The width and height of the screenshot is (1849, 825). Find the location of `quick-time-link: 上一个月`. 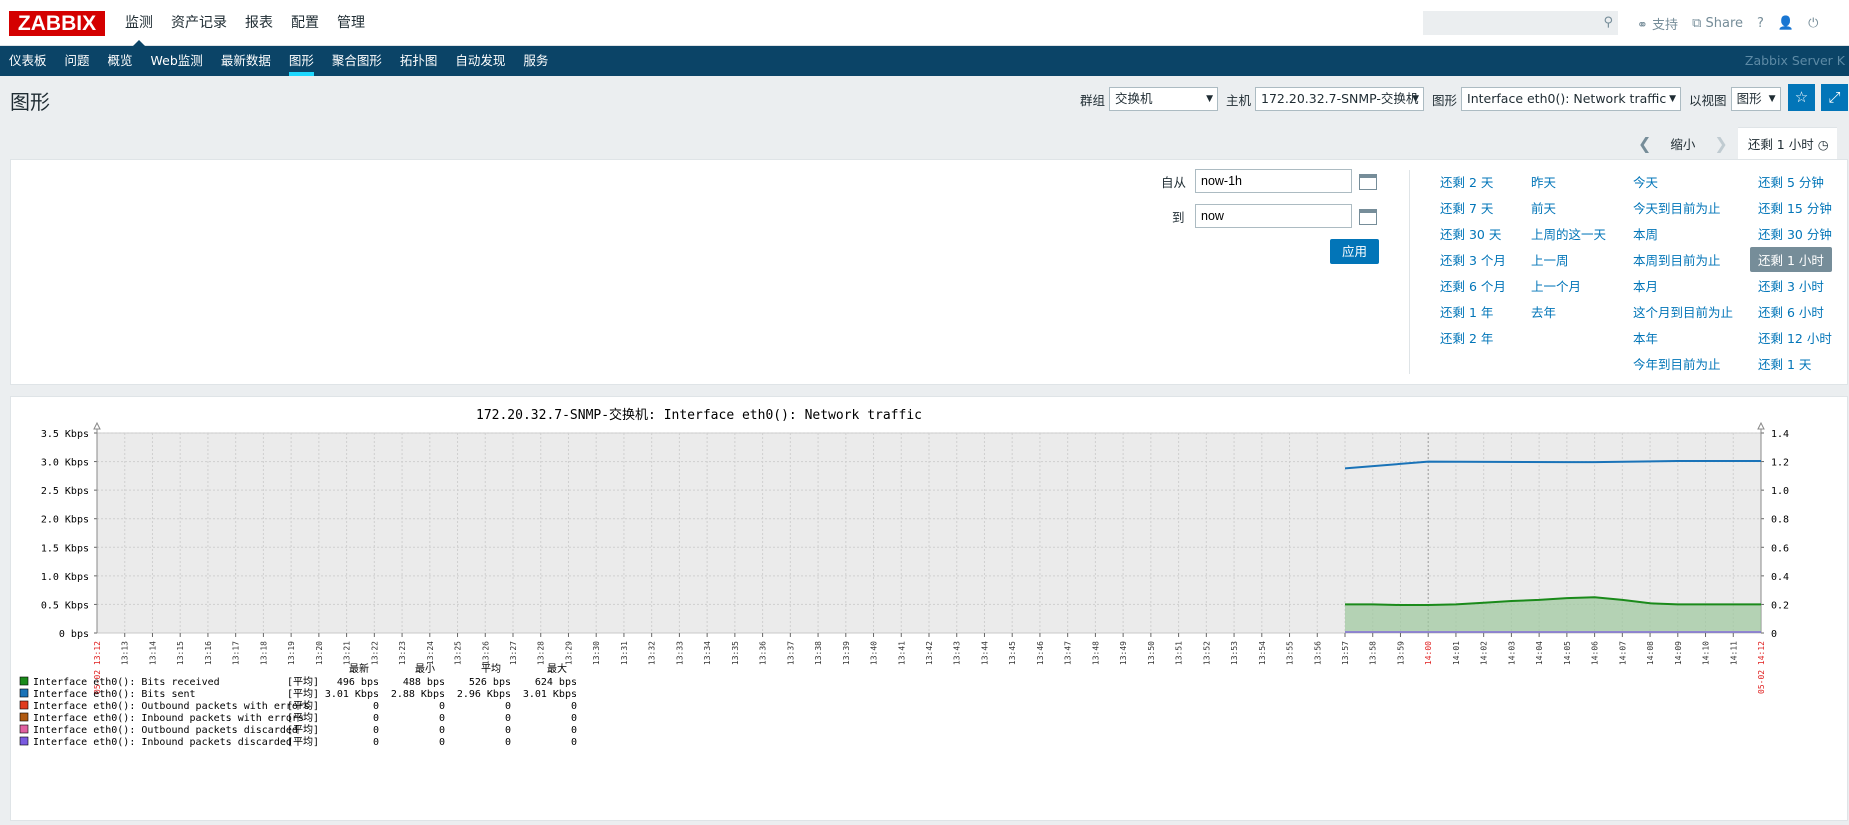

quick-time-link: 上一个月 is located at coordinates (1556, 285).